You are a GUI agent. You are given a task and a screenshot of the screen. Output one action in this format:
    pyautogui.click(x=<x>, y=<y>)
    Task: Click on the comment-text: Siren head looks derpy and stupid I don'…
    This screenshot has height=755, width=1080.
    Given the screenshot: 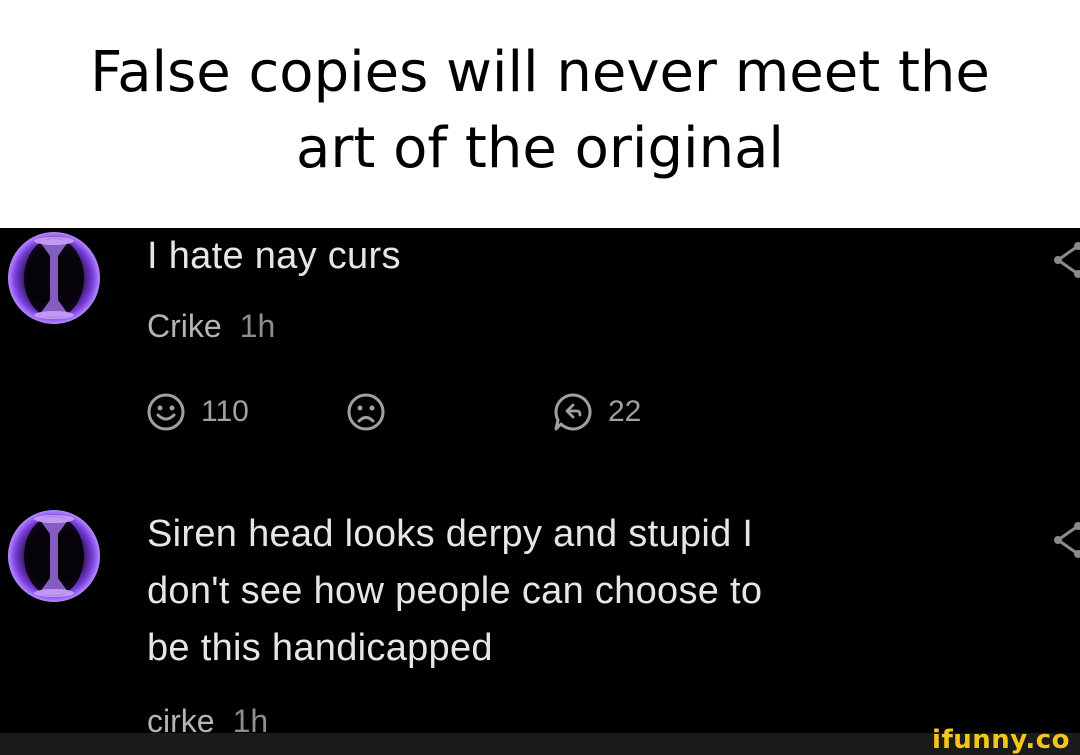 What is the action you would take?
    pyautogui.click(x=454, y=591)
    